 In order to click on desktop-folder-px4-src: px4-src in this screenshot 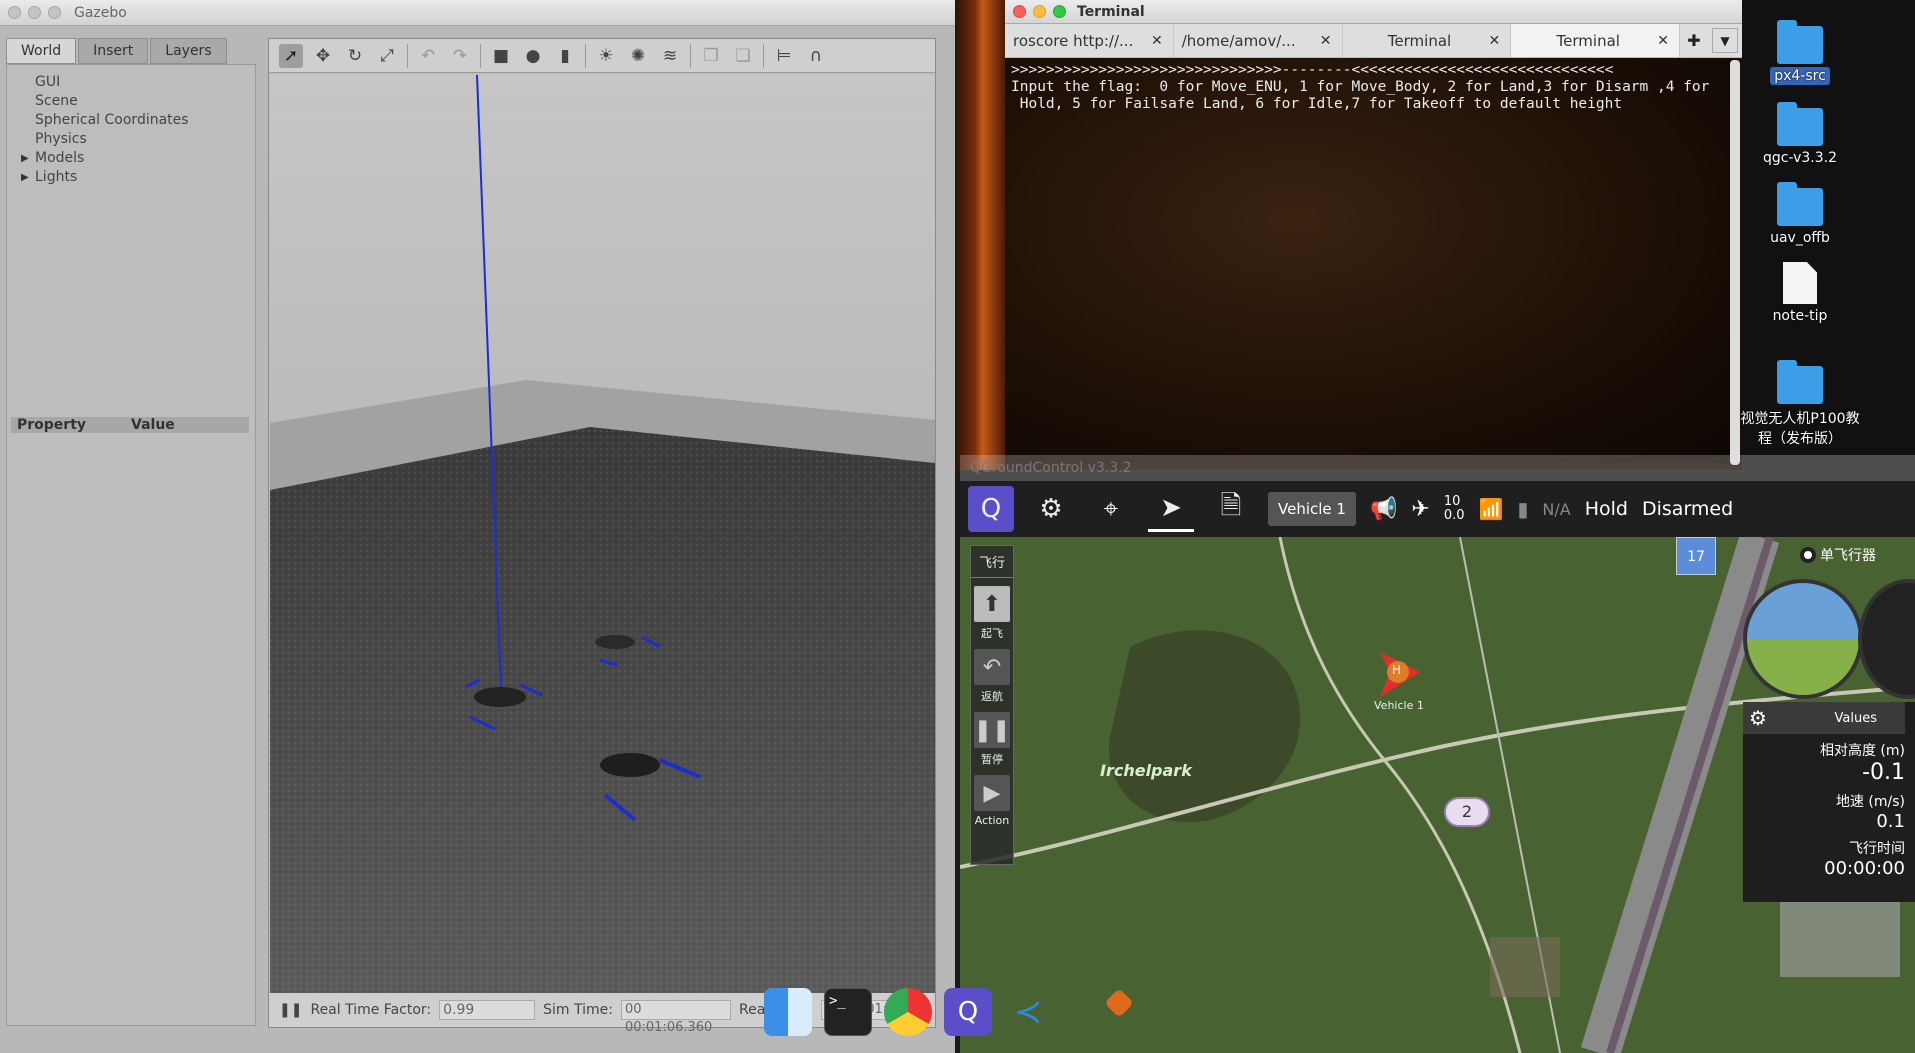, I will do `click(1800, 52)`.